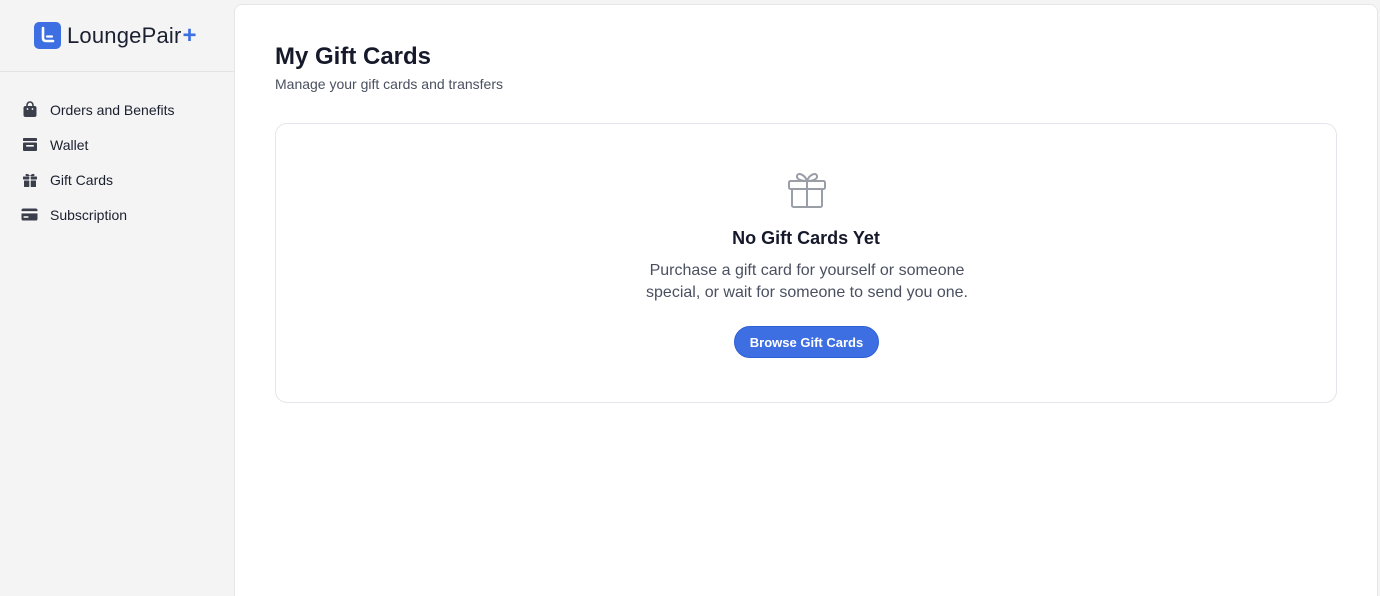 The image size is (1380, 596). I want to click on sidebar-item-subscription: Subscription, so click(117, 214).